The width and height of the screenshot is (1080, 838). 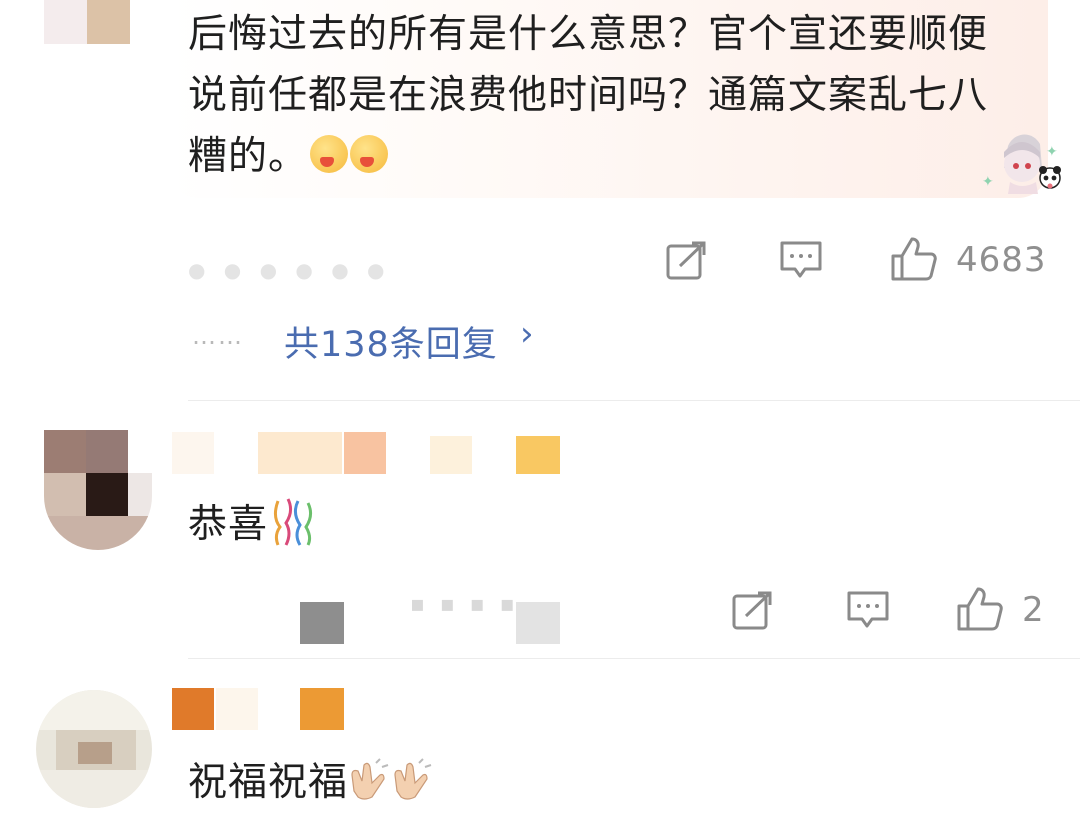 What do you see at coordinates (1033, 610) in the screenshot?
I see `like-count: 2` at bounding box center [1033, 610].